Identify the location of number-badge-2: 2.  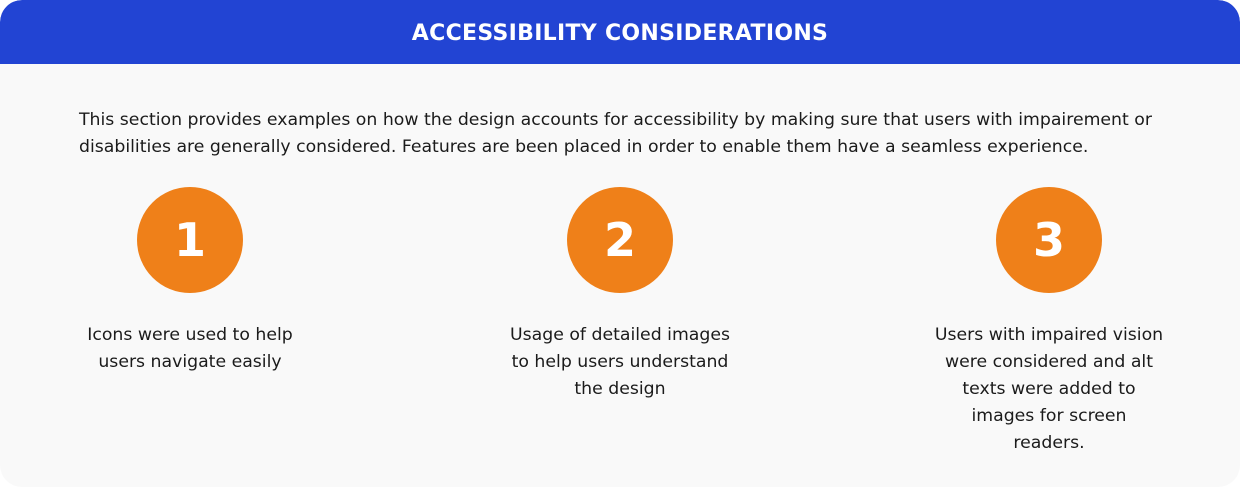
(620, 240).